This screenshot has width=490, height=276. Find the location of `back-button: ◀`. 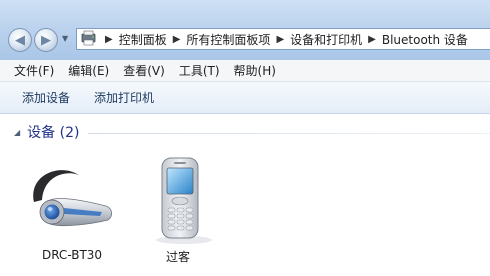

back-button: ◀ is located at coordinates (20, 40).